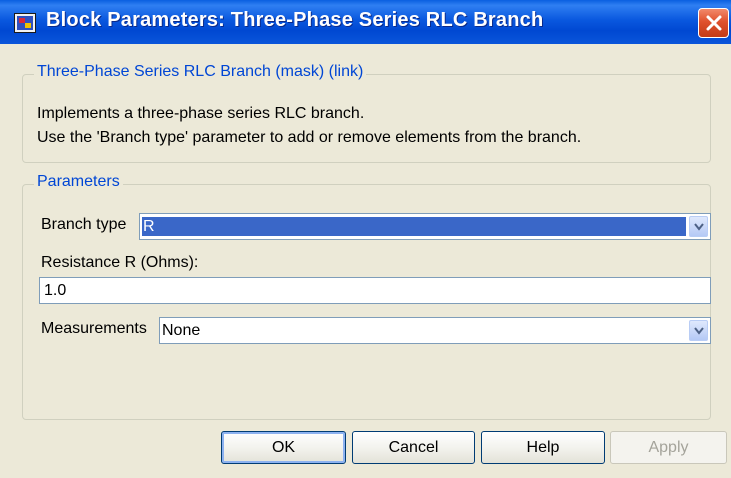 Image resolution: width=731 pixels, height=478 pixels. I want to click on measurements-dropdown: None, so click(435, 330).